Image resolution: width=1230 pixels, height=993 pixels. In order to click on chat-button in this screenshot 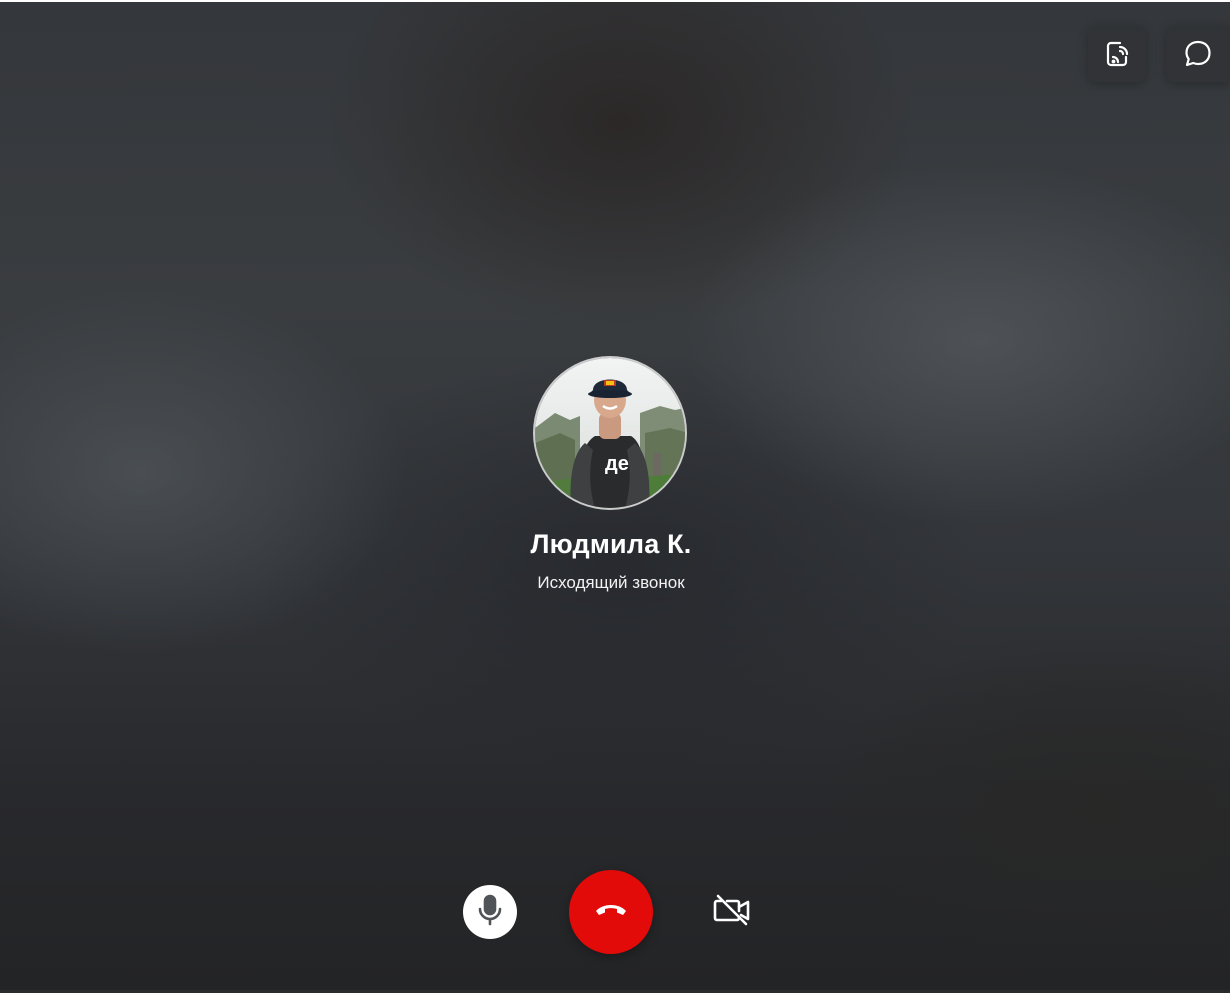, I will do `click(1198, 54)`.